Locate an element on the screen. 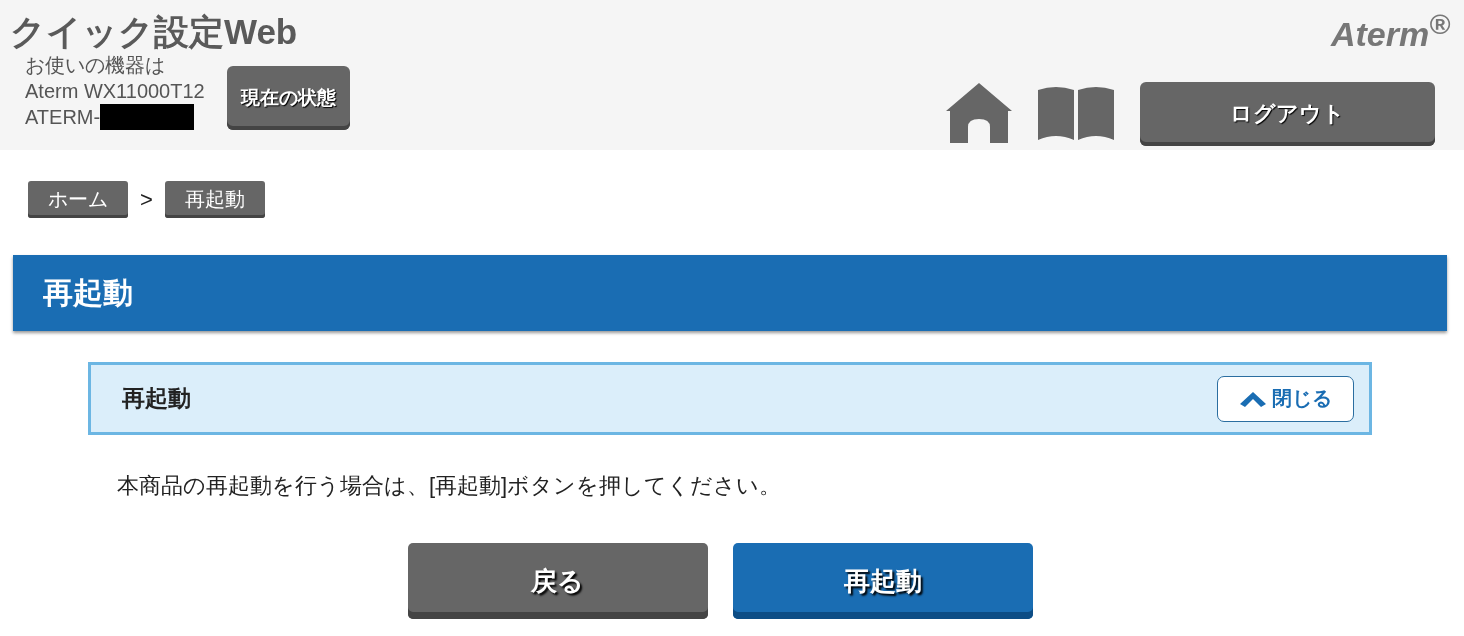  breadcrumb-link: 再起動 is located at coordinates (214, 199).